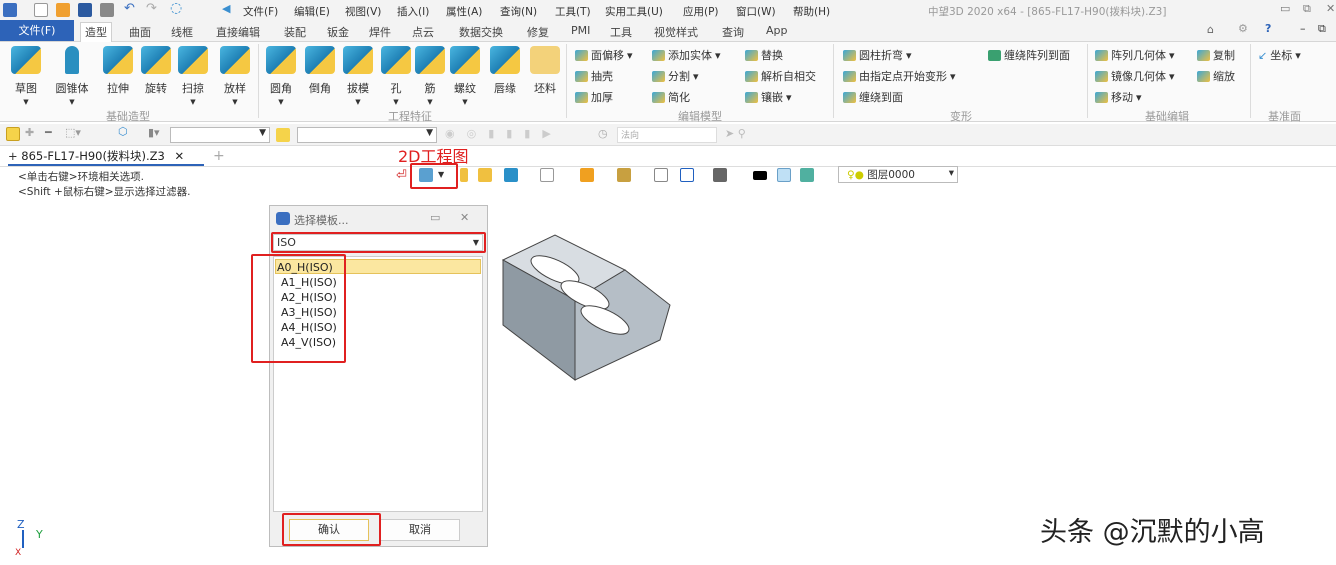 The image size is (1336, 565). I want to click on tab-wireframe: 线框, so click(182, 32).